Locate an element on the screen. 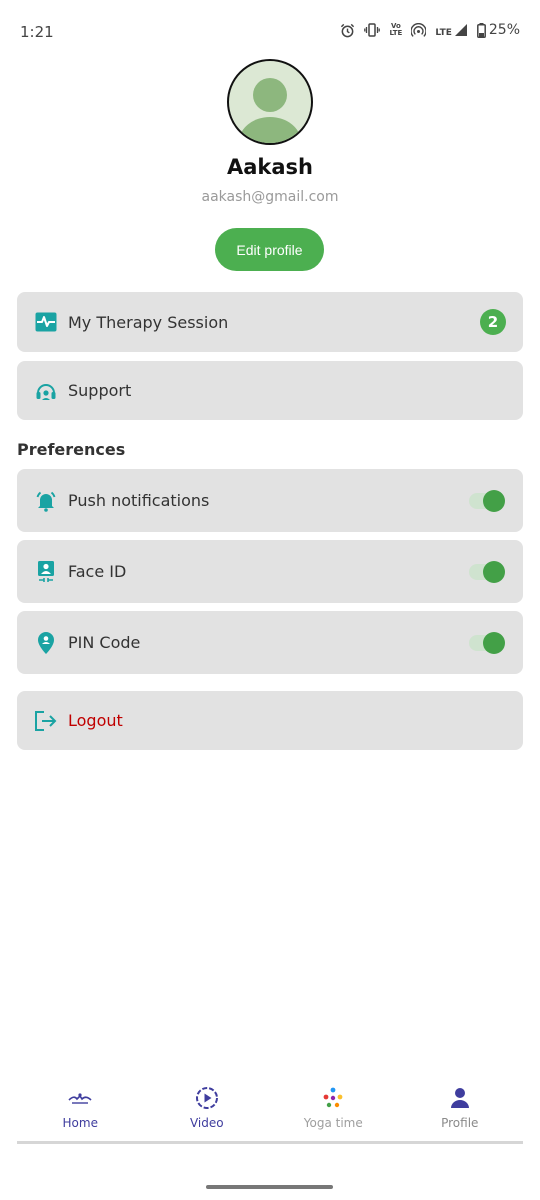 The height and width of the screenshot is (1200, 540). pin-code-toggle is located at coordinates (487, 642).